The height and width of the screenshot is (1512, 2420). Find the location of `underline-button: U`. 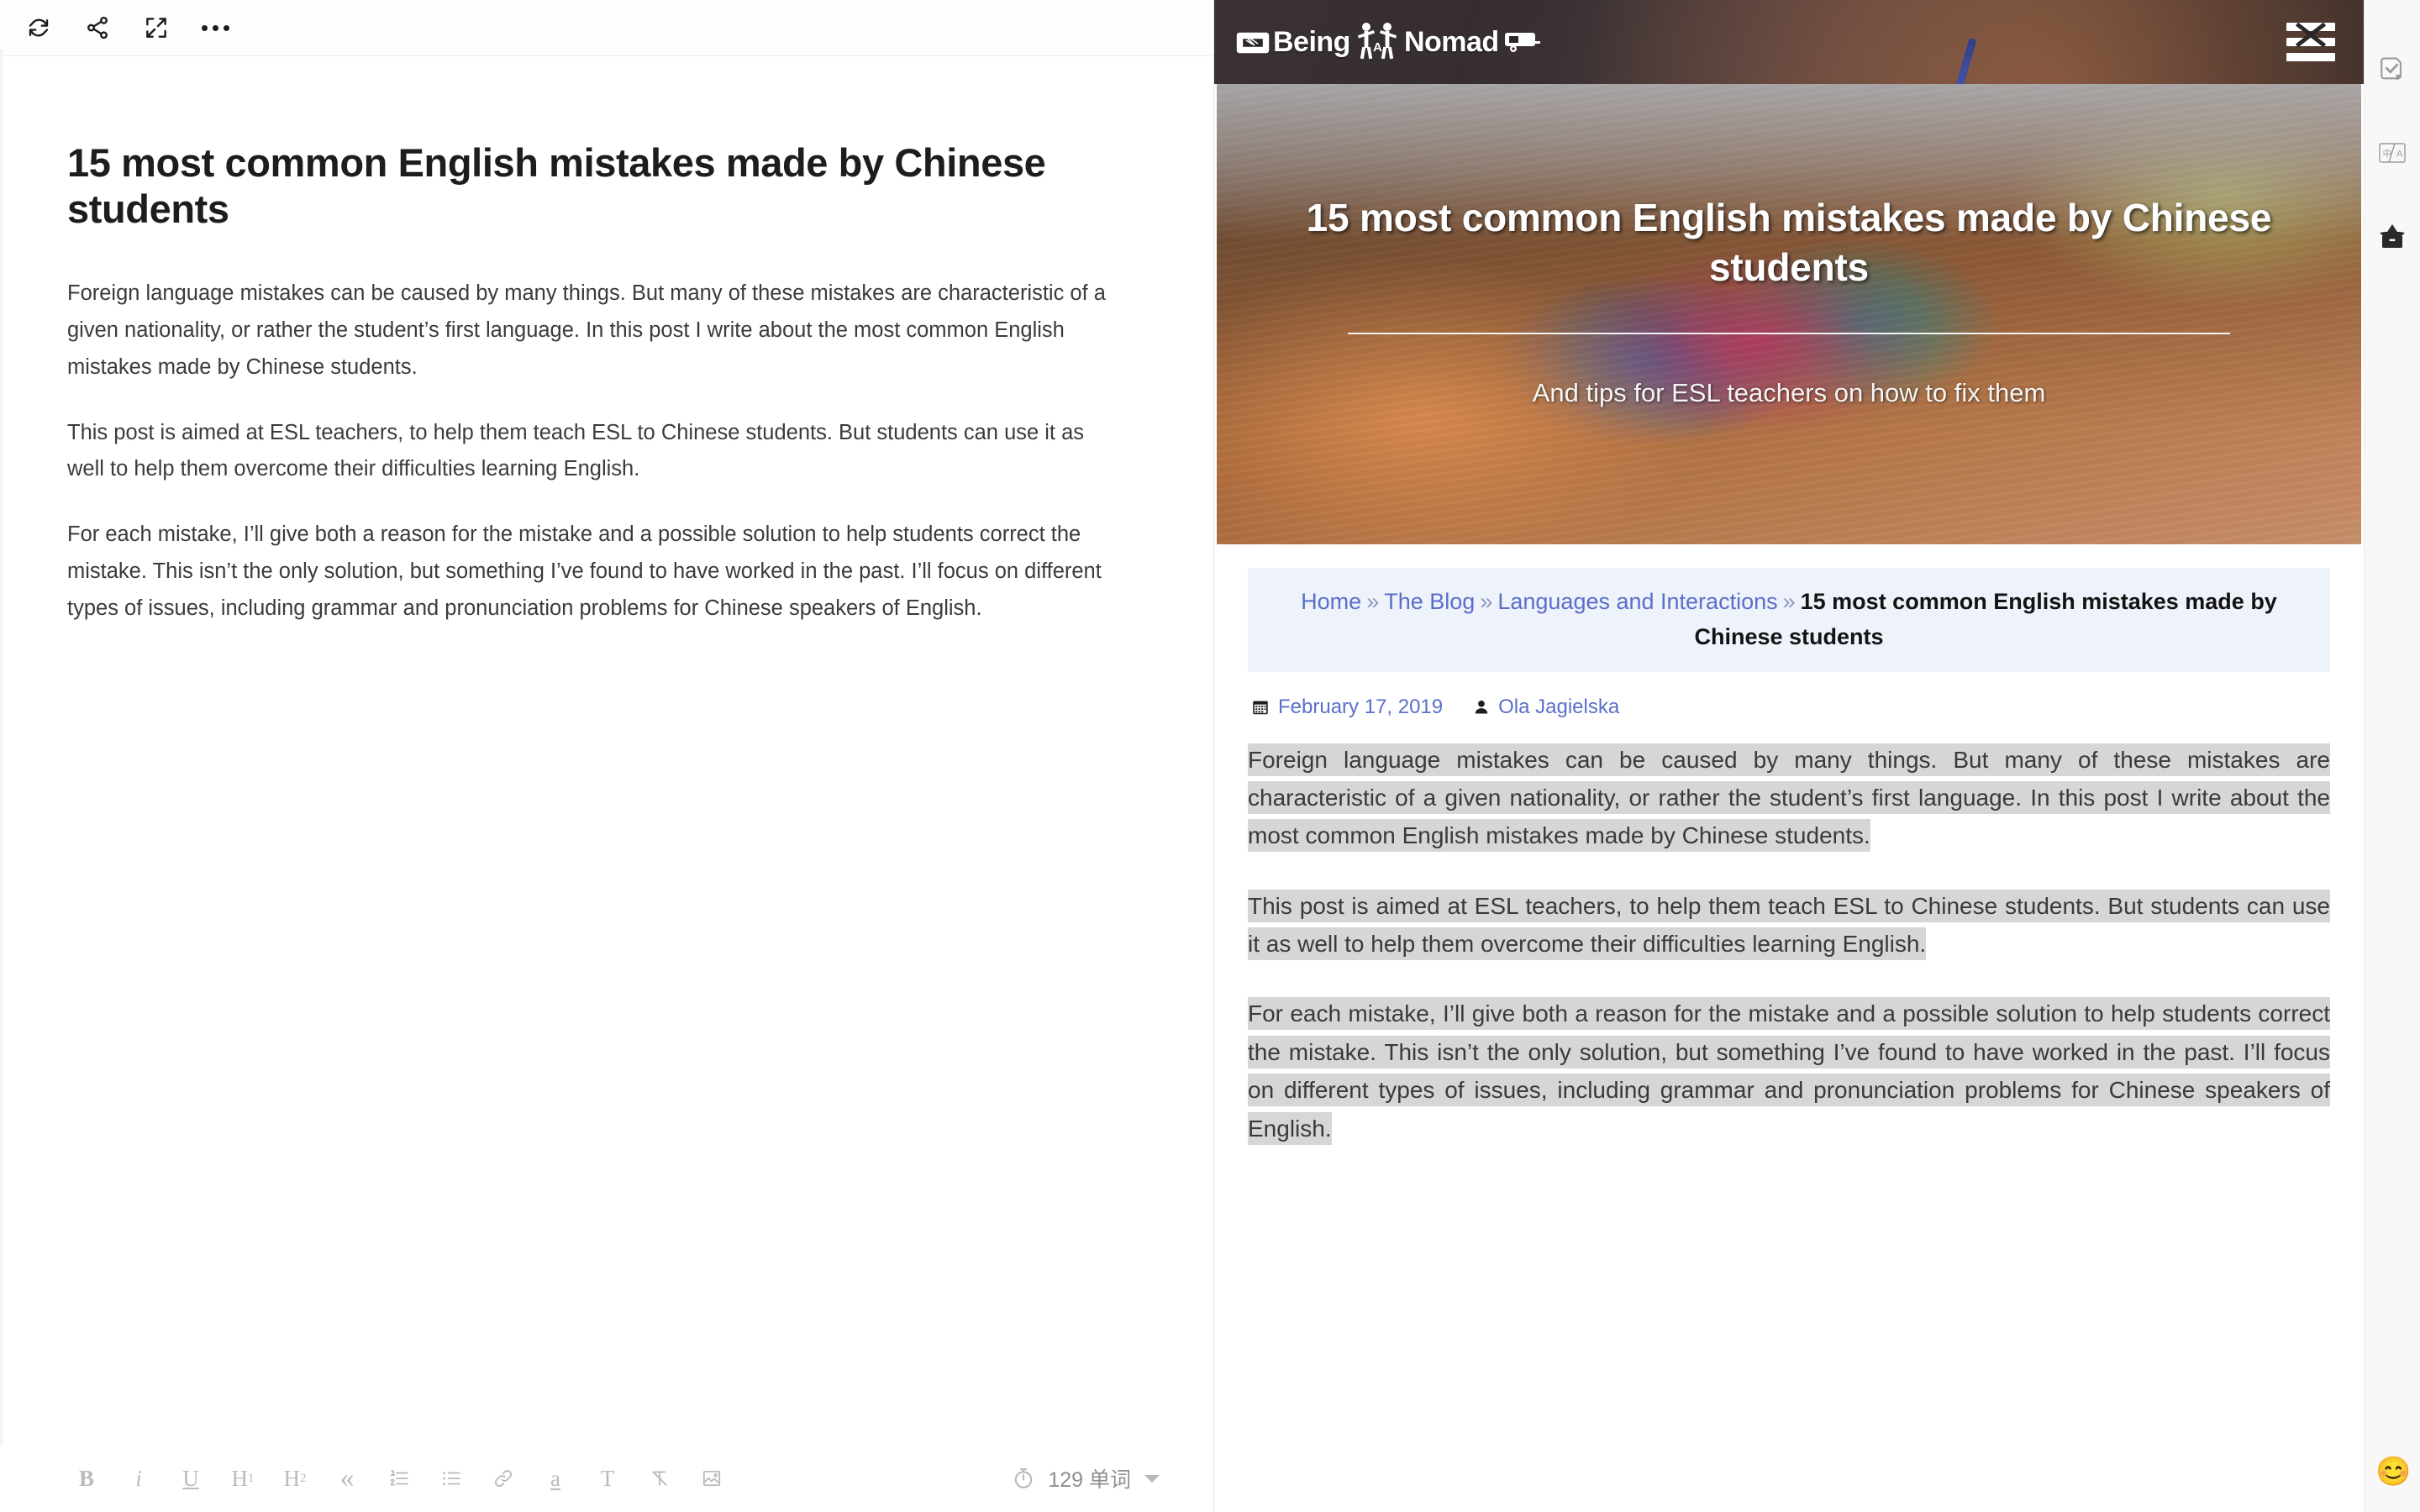

underline-button: U is located at coordinates (191, 1478).